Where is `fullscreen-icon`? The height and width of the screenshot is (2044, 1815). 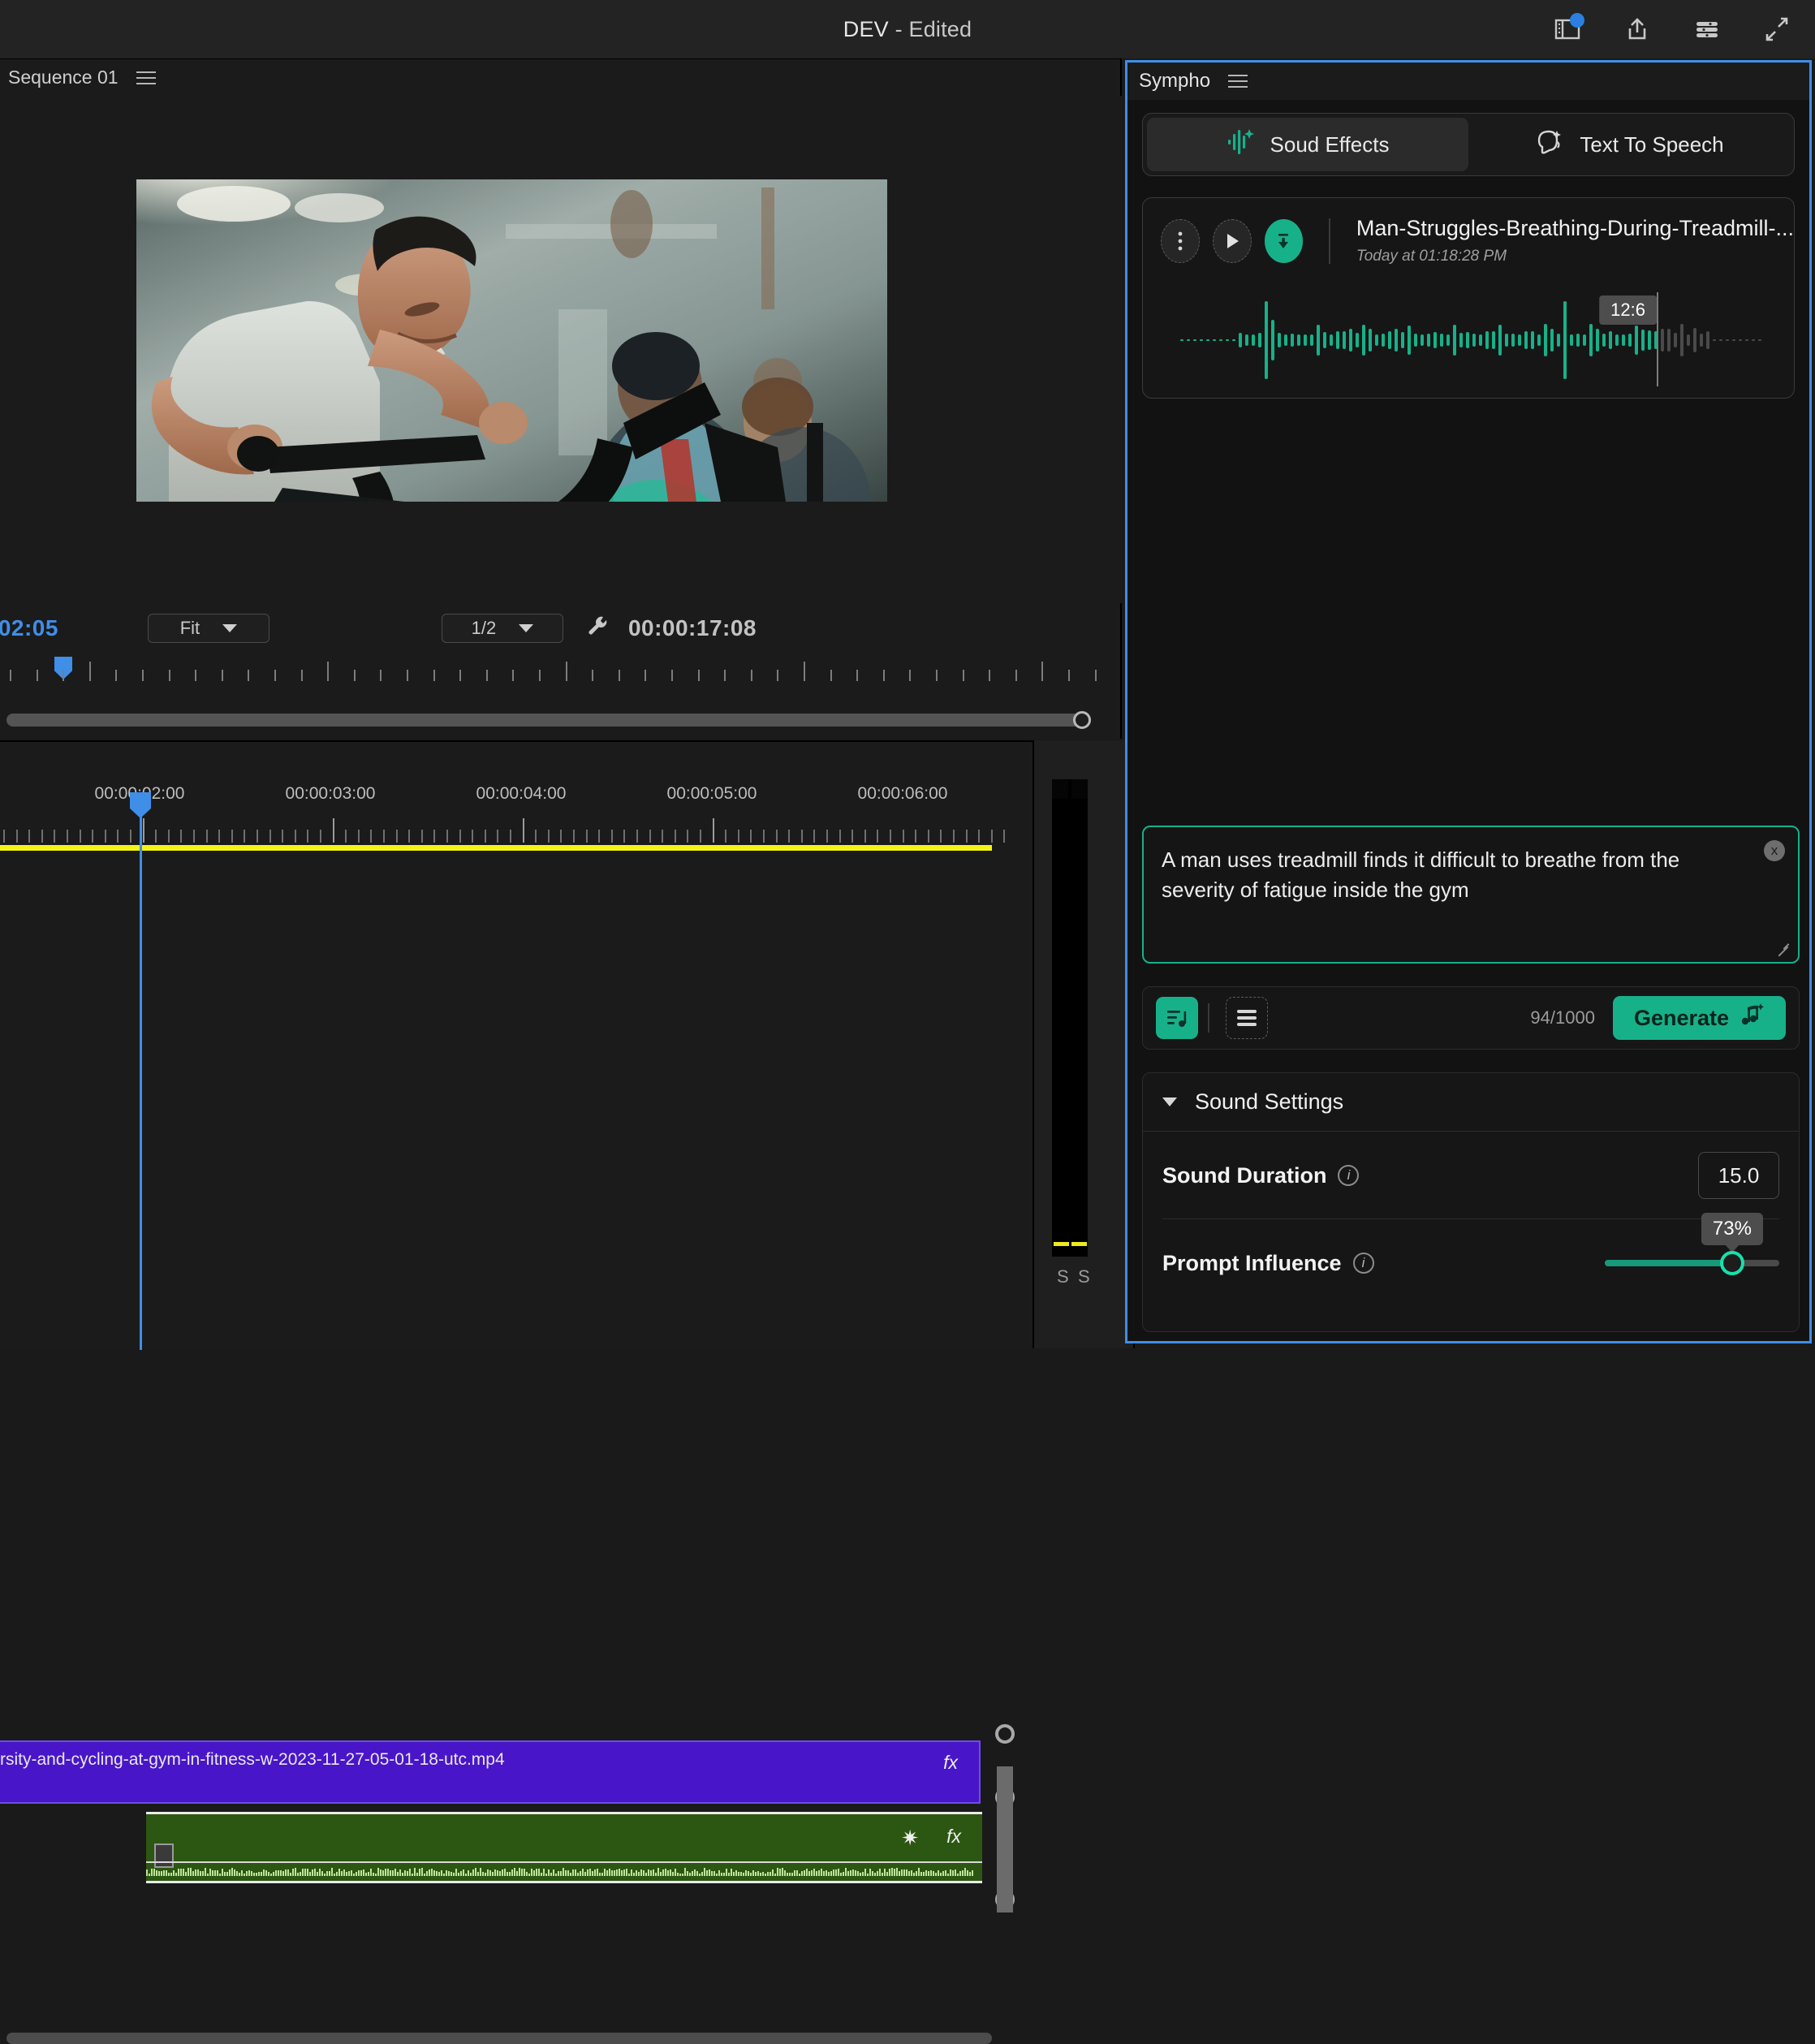
fullscreen-icon is located at coordinates (1777, 29).